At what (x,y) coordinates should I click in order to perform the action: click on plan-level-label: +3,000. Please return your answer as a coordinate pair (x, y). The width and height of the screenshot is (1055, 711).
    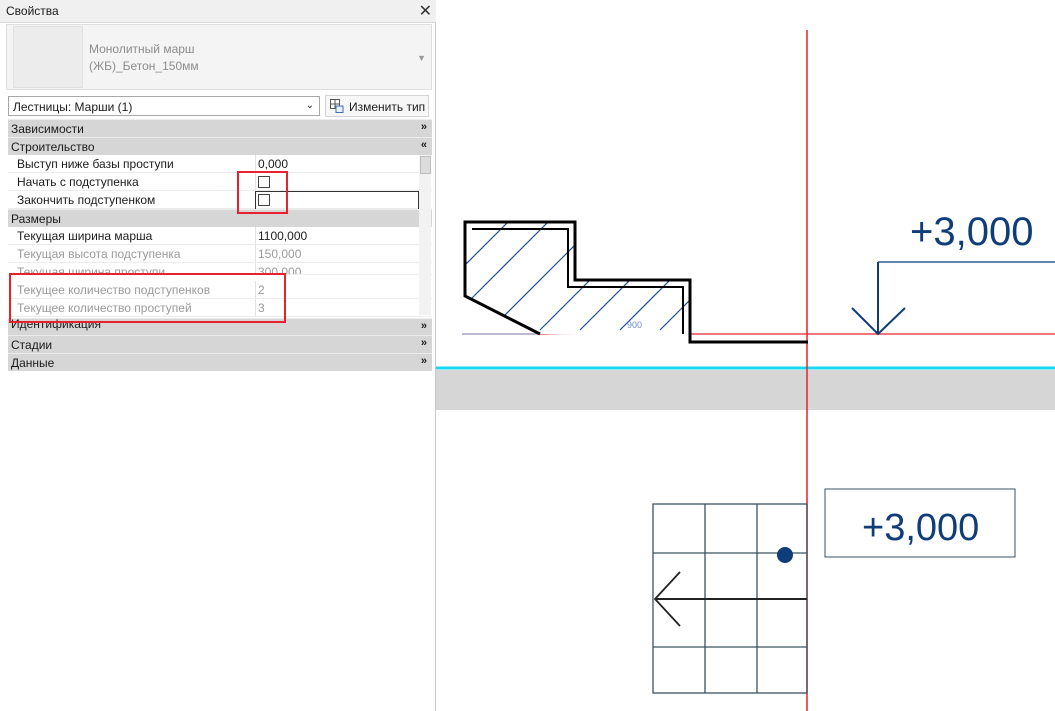
    Looking at the image, I should click on (920, 528).